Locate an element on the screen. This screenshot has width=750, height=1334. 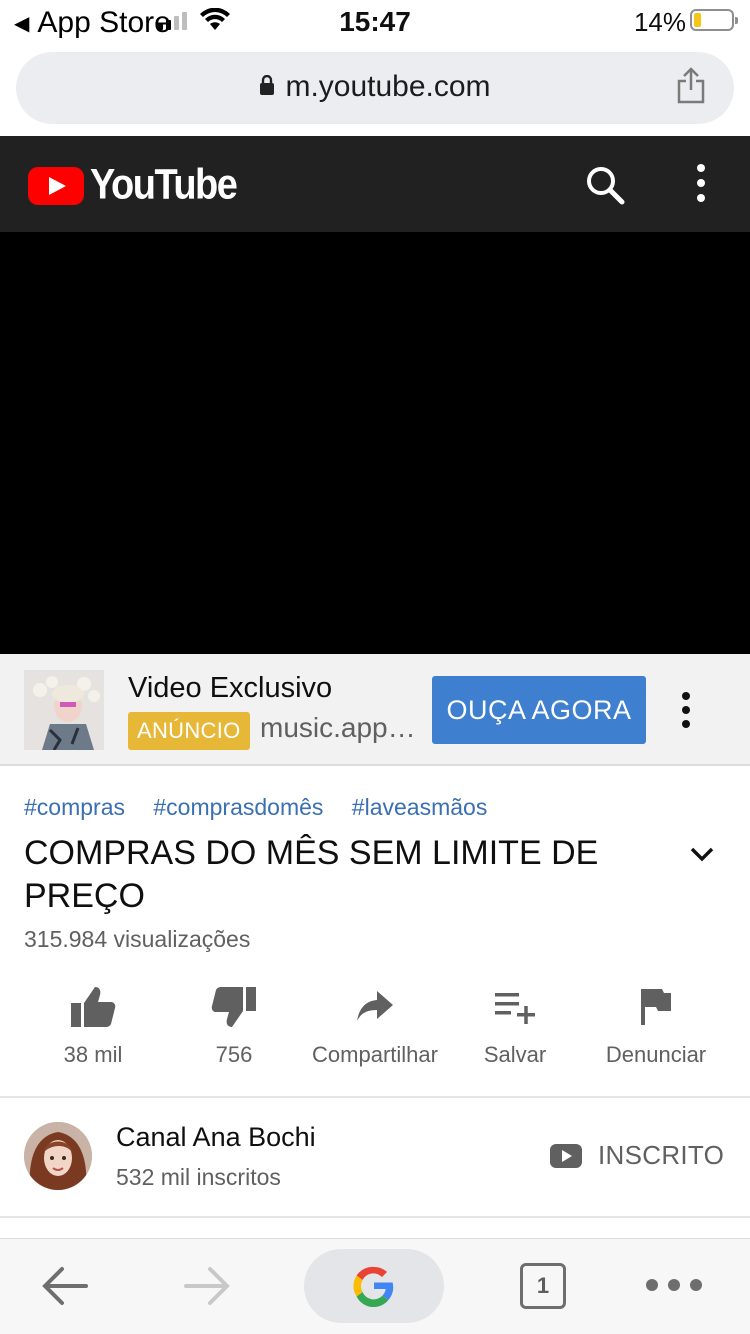
video-title: COMPRAS DO MÊS SEM LIMITE DE PREÇO is located at coordinates (334, 875).